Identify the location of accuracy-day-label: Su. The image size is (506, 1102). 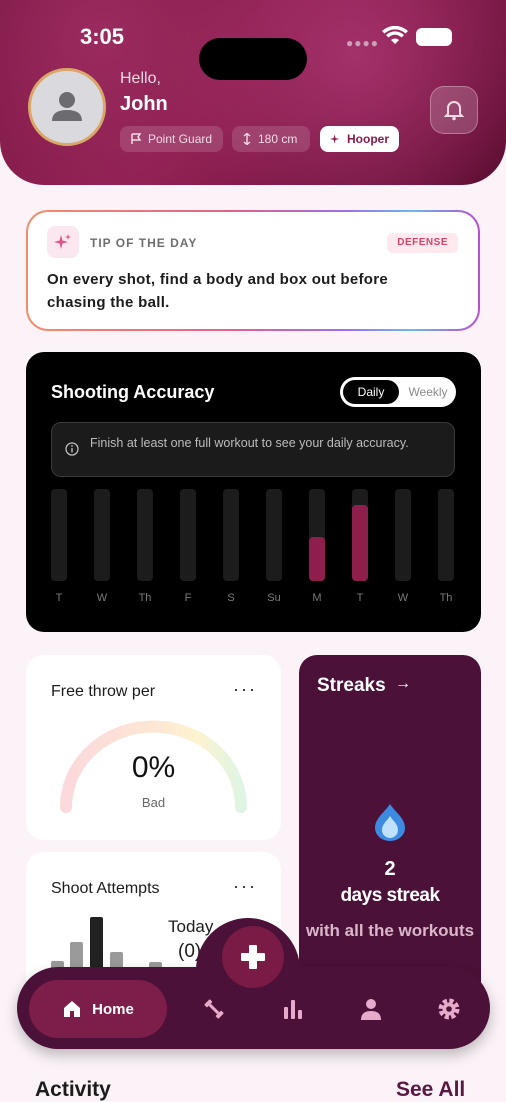
(274, 598).